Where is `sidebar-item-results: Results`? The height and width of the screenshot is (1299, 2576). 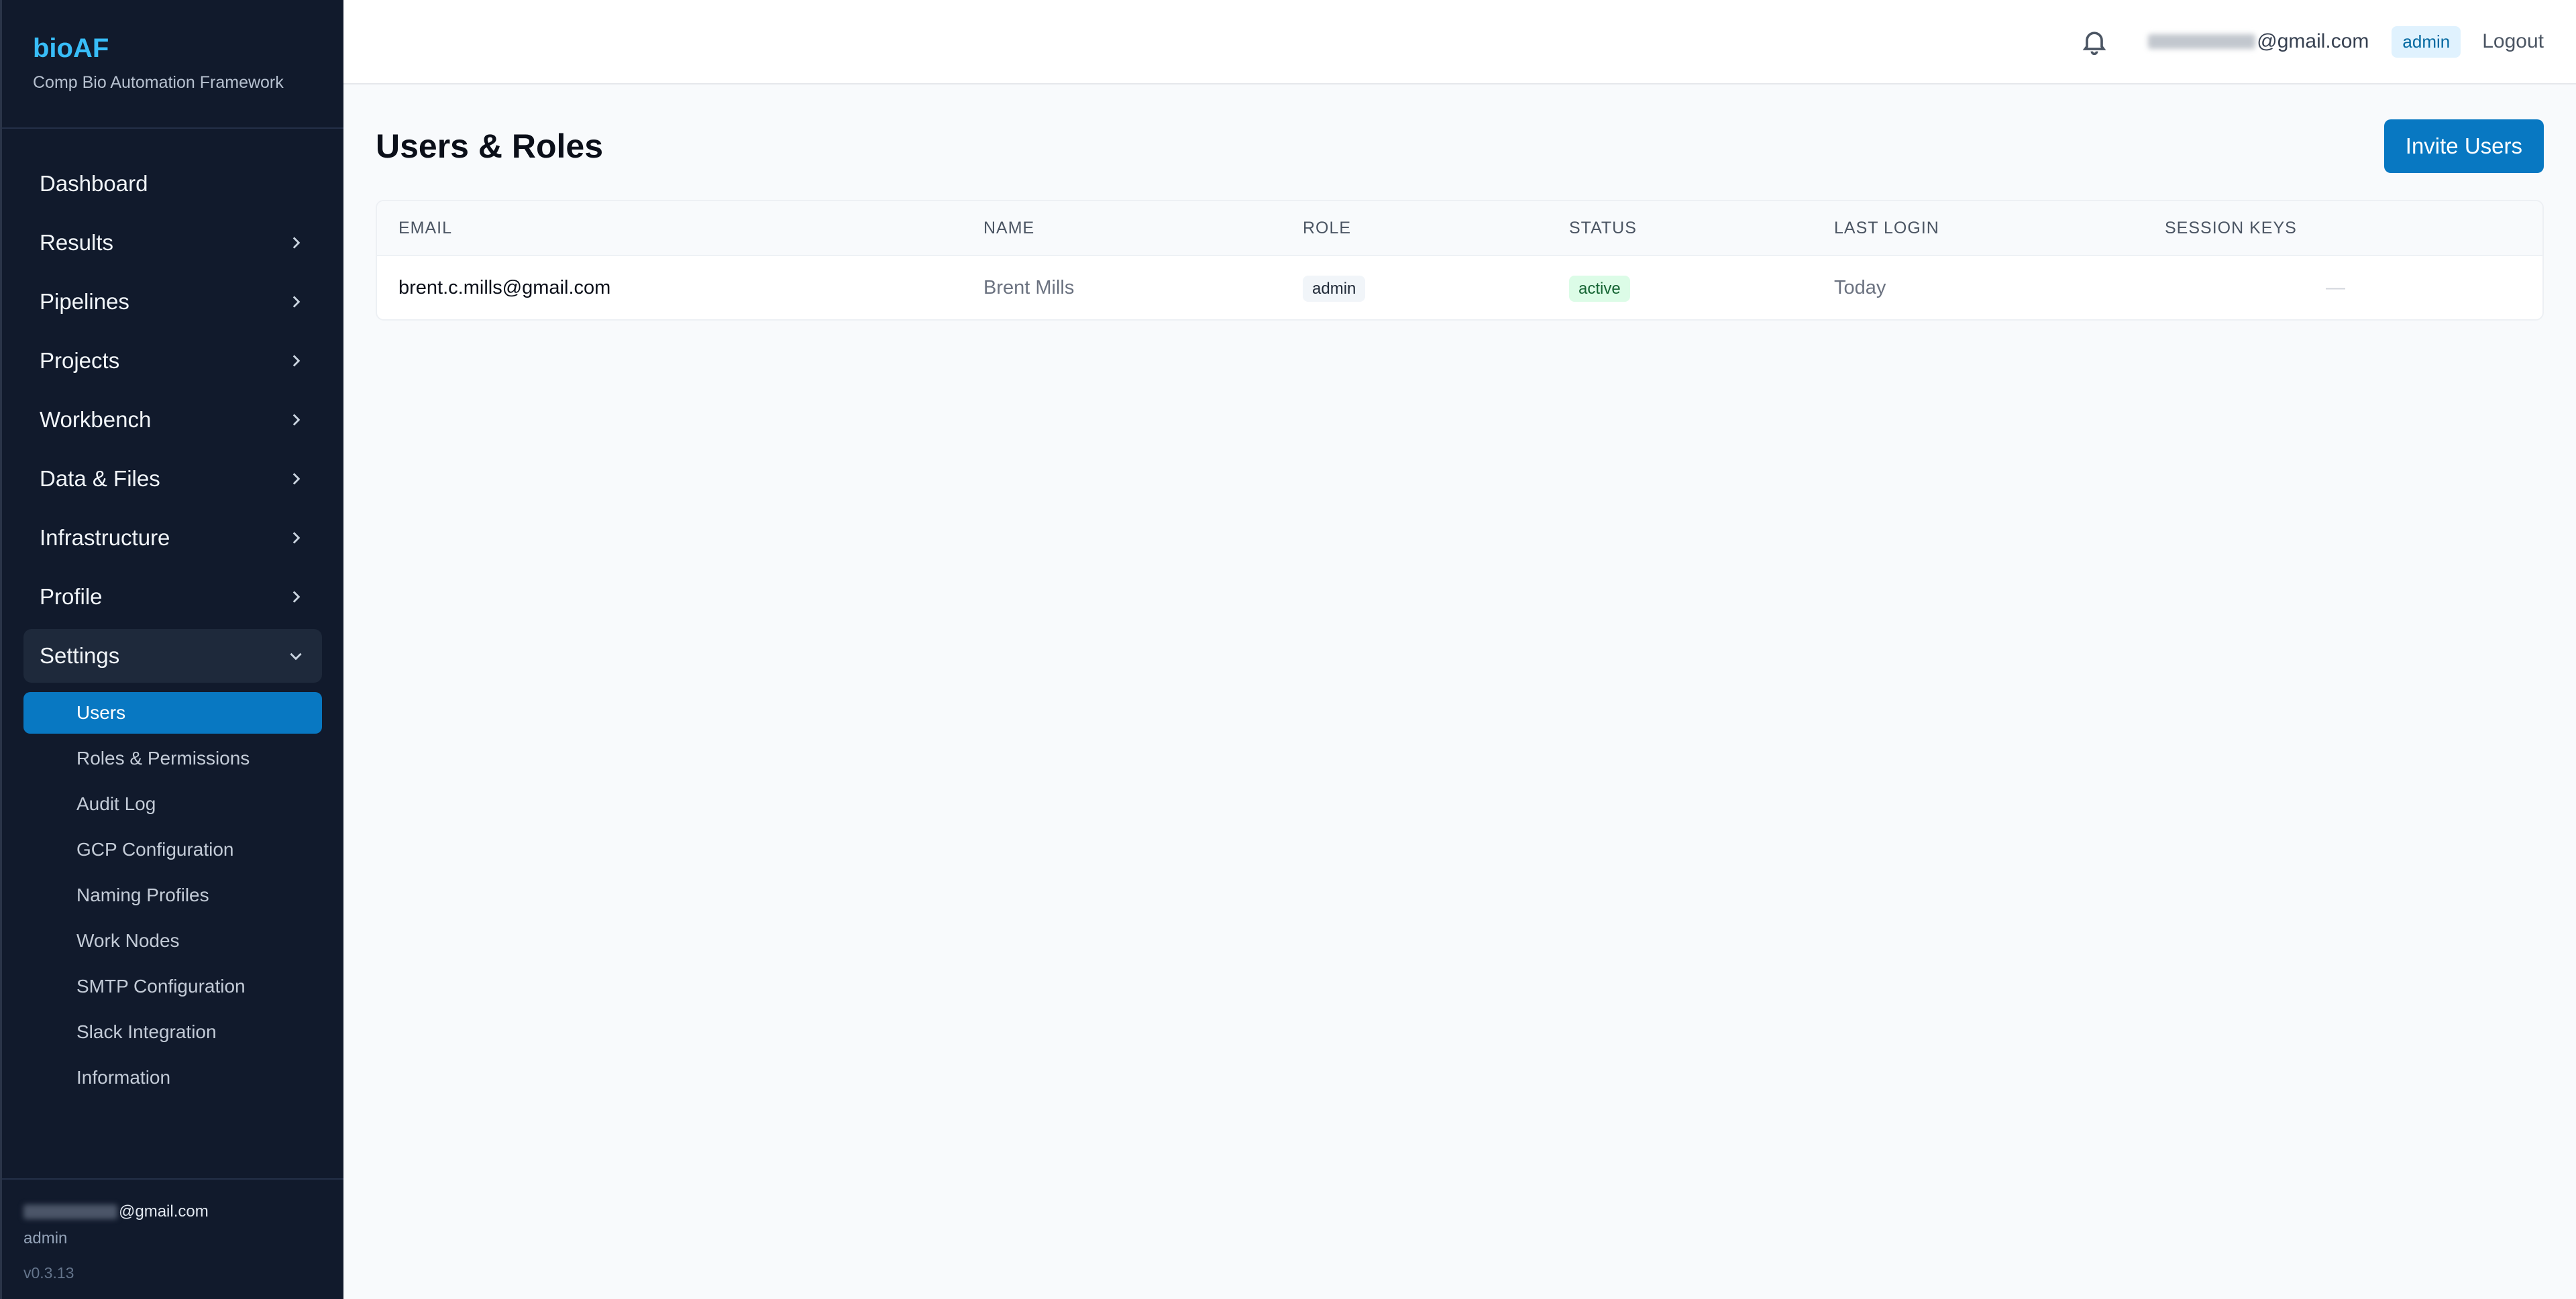
sidebar-item-results: Results is located at coordinates (172, 243).